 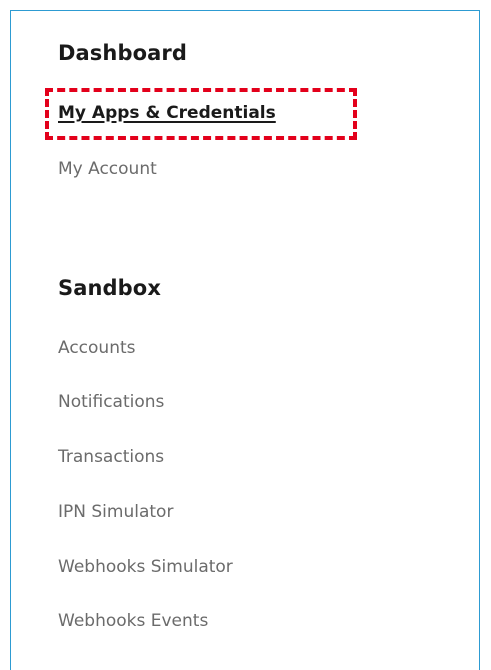 I want to click on nav-link-my-apps-credentials: My Apps & Credentials, so click(x=167, y=113).